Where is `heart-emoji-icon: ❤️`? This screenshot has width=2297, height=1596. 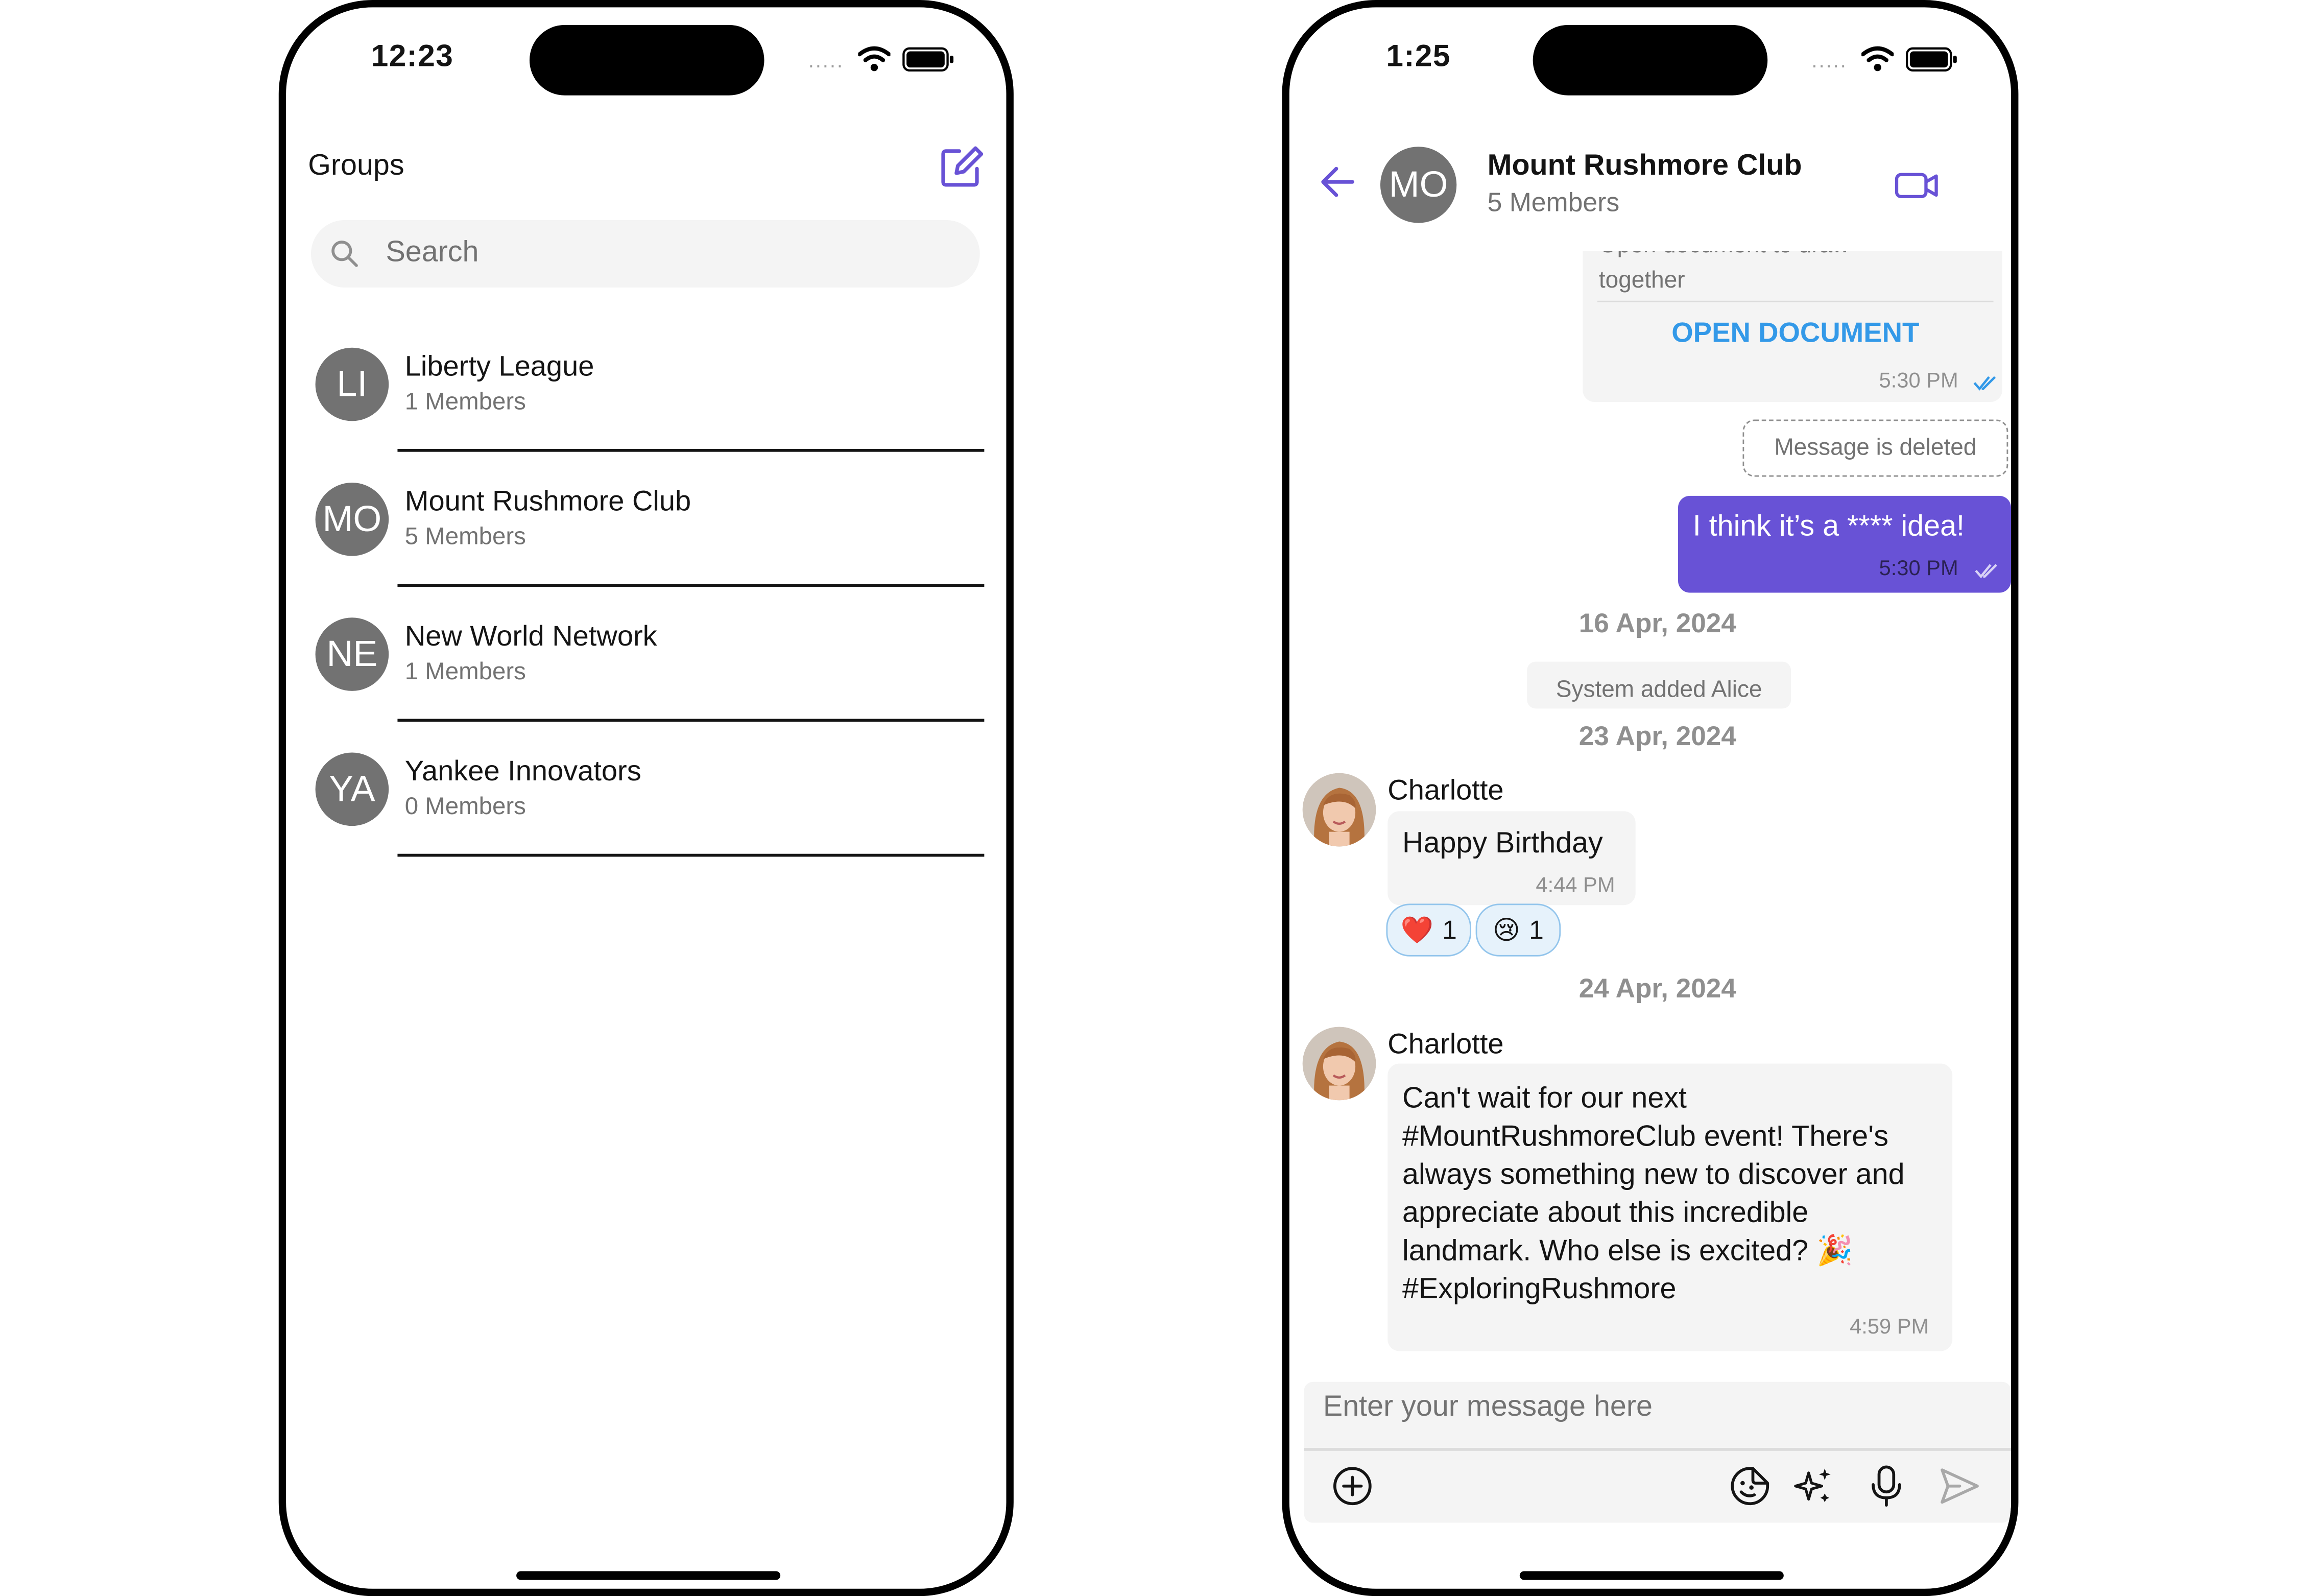 heart-emoji-icon: ❤️ is located at coordinates (1416, 929).